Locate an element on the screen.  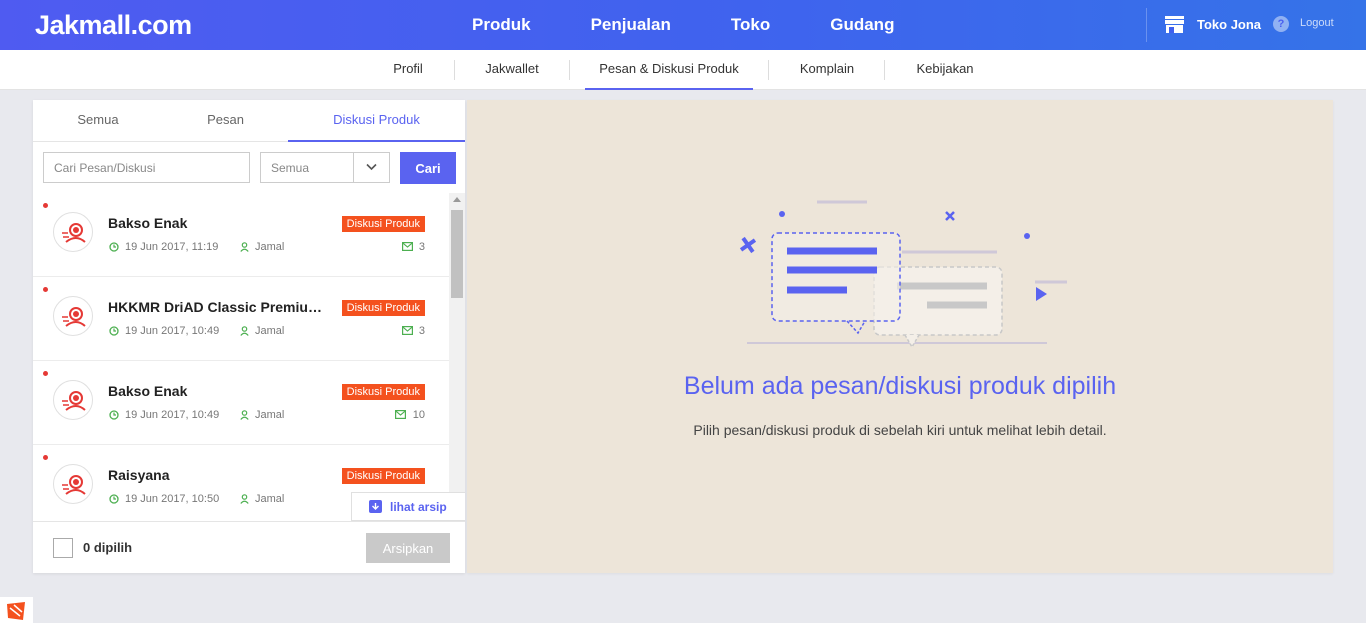
list-item-count: 10 is located at coordinates (418, 415).